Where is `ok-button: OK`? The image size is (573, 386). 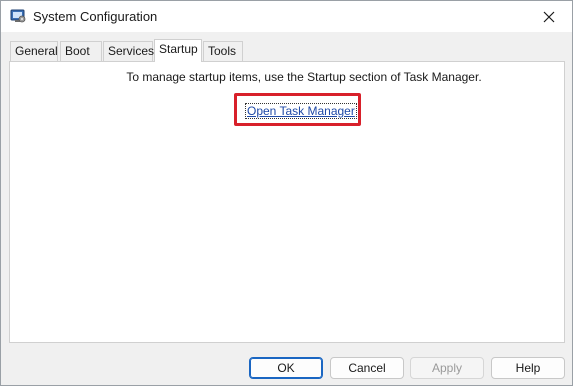 ok-button: OK is located at coordinates (286, 368).